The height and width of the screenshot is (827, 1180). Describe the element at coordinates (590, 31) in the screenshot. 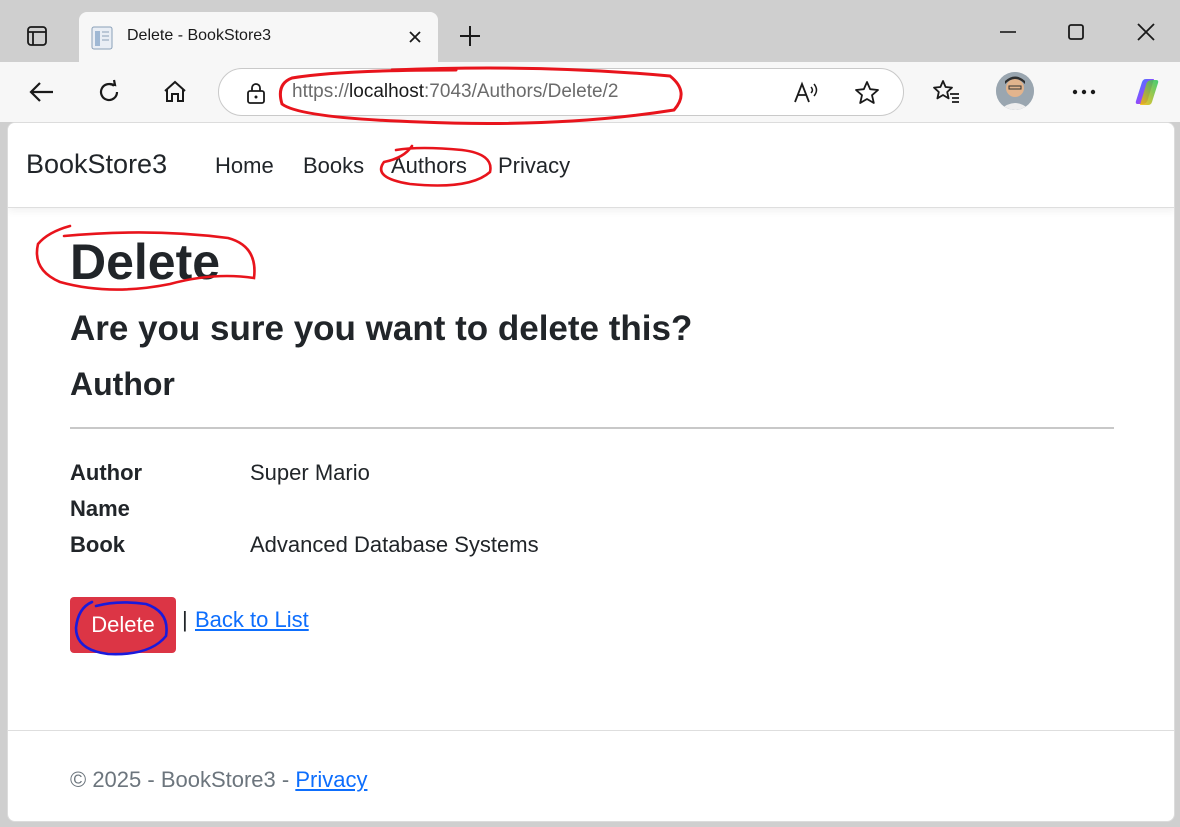

I see `tab-strip: Delete - BookStore3` at that location.